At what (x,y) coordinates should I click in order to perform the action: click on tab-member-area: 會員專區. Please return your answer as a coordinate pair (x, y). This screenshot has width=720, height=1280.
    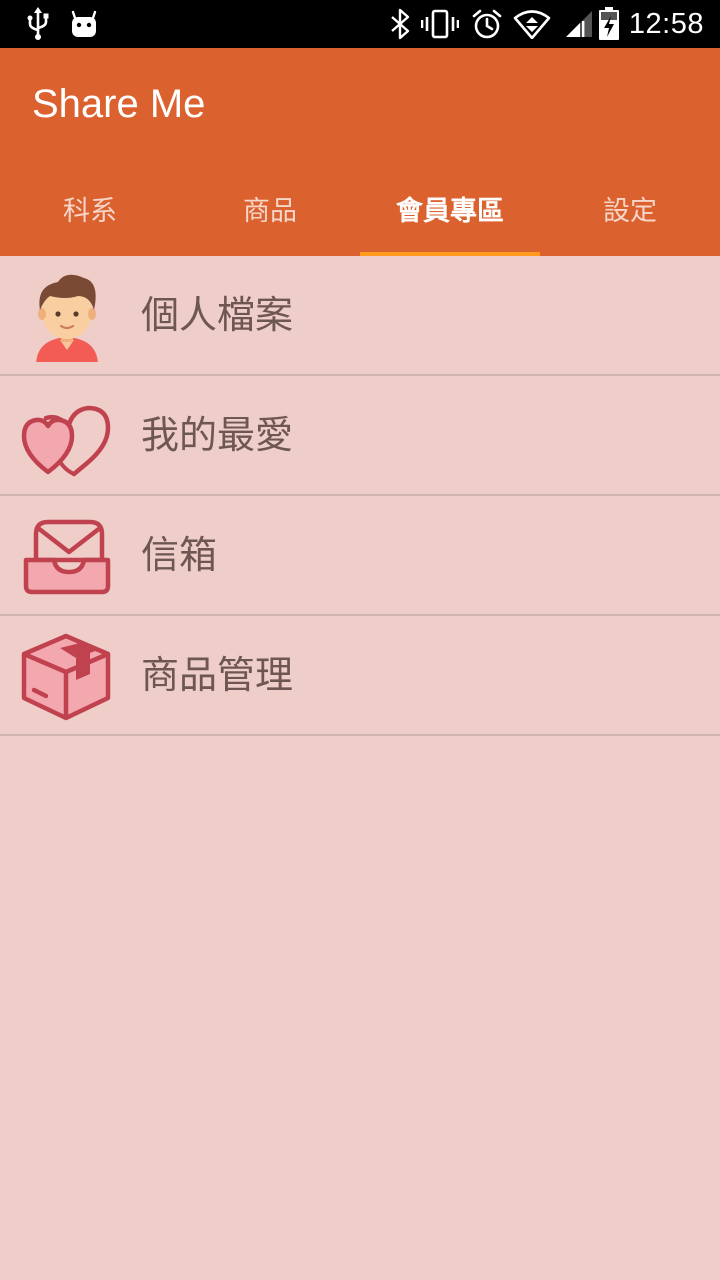
    Looking at the image, I should click on (450, 208).